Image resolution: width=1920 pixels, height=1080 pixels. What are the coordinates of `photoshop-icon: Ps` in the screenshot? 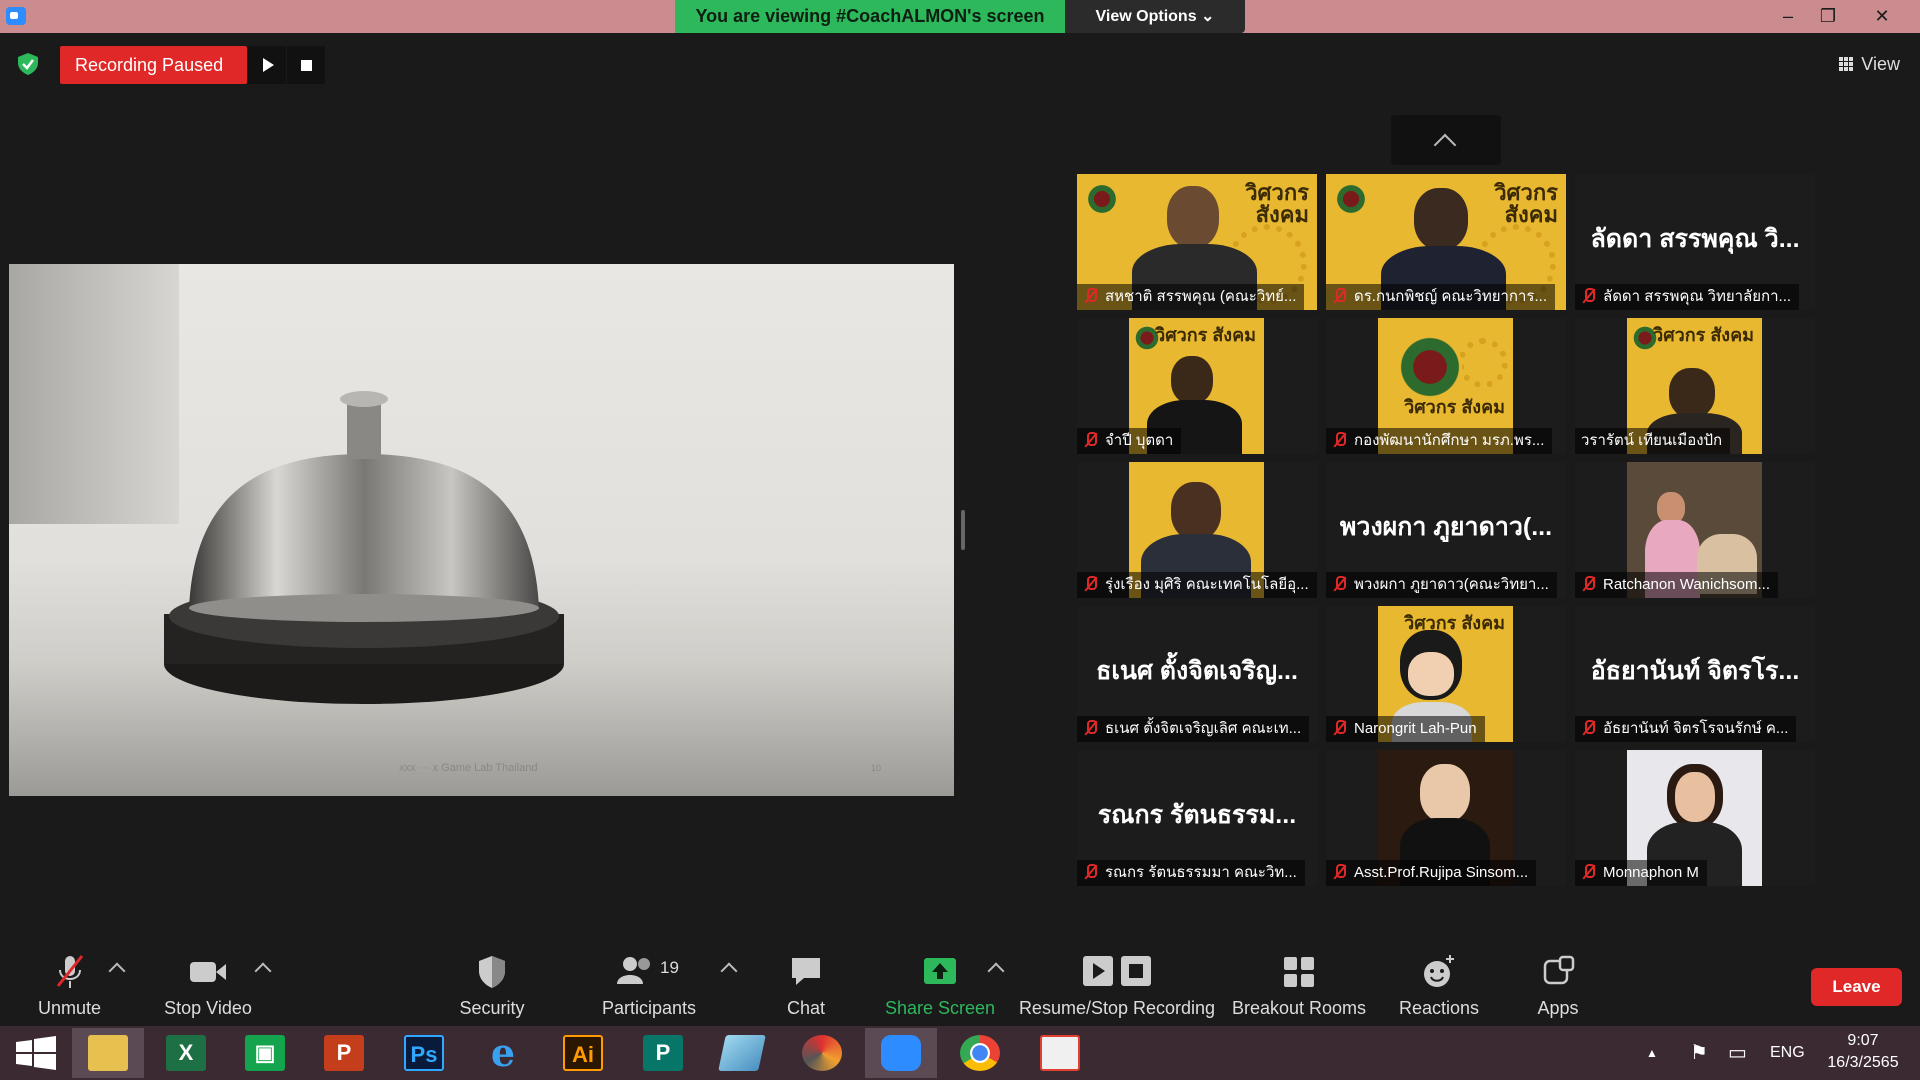 It's located at (424, 1053).